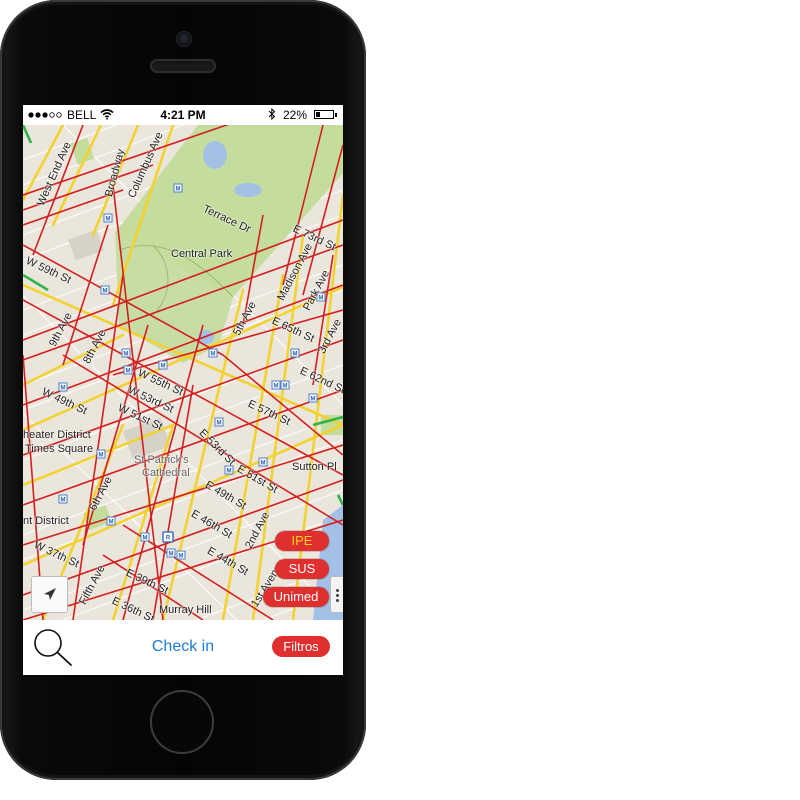 The image size is (800, 800). I want to click on home-button, so click(182, 722).